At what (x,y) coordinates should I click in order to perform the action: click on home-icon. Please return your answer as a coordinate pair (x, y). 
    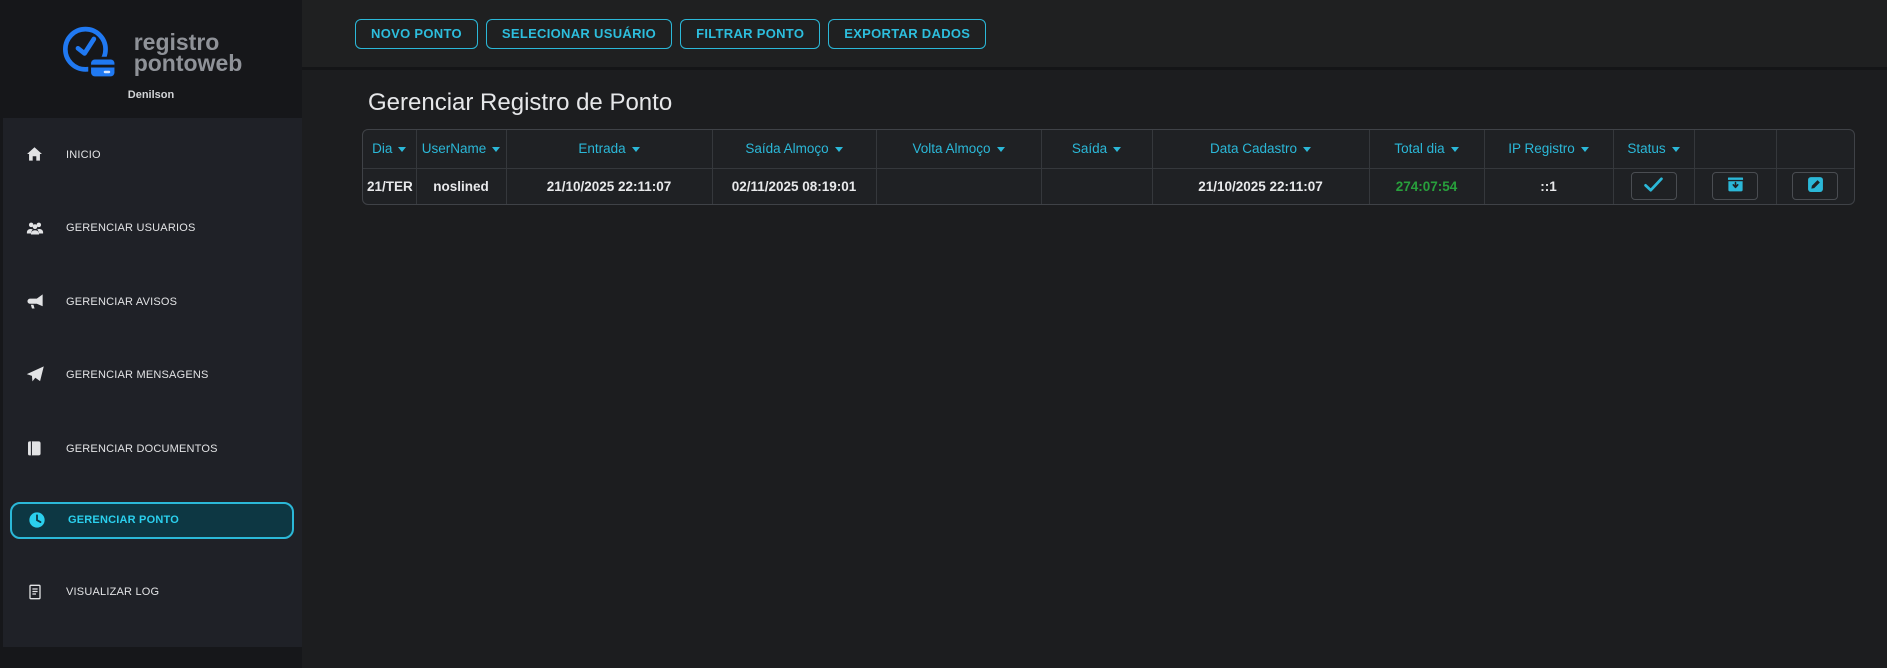
    Looking at the image, I should click on (34, 154).